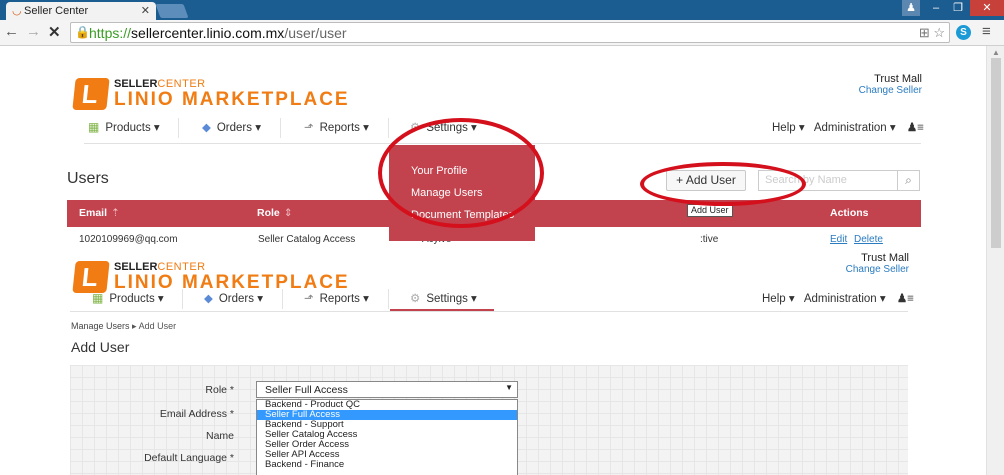 Image resolution: width=1004 pixels, height=475 pixels. What do you see at coordinates (82, 32) in the screenshot?
I see `lock-icon: 🔒` at bounding box center [82, 32].